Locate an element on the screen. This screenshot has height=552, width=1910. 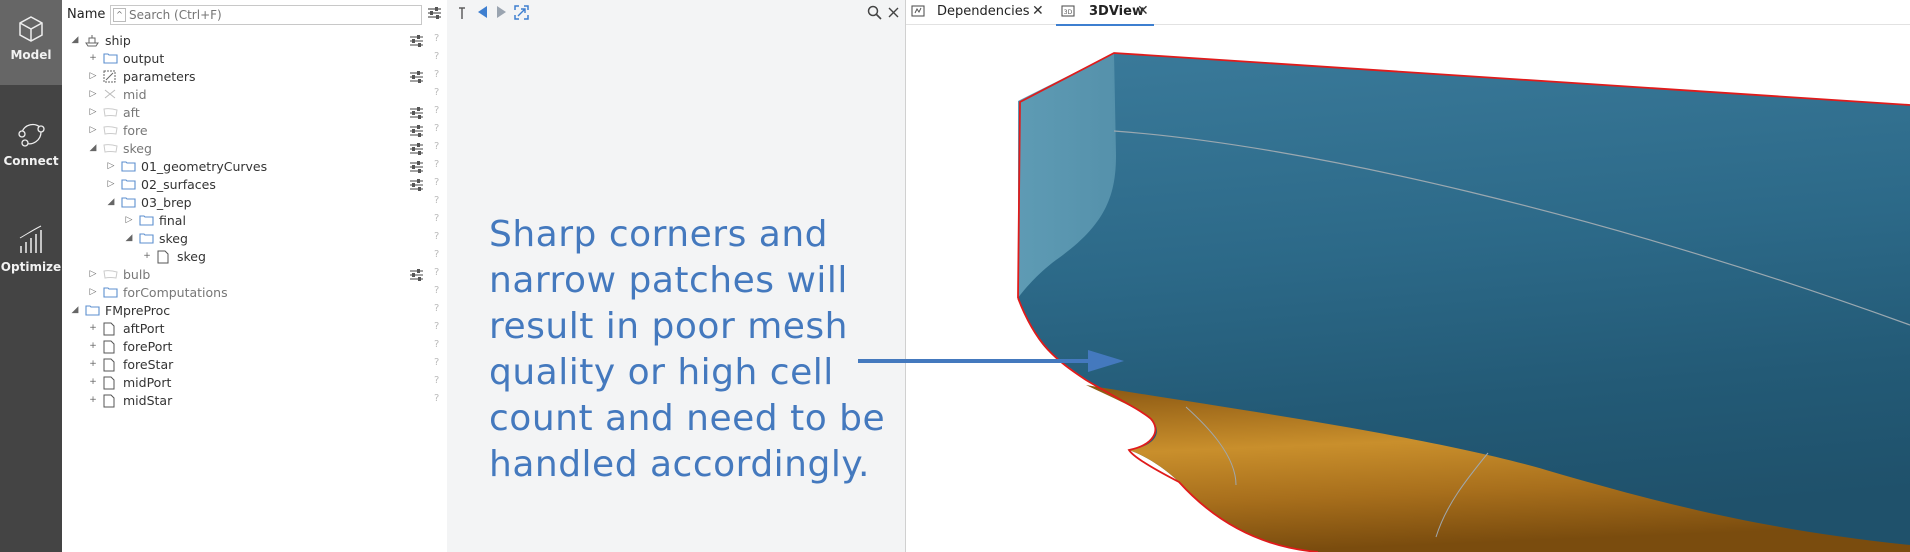
close-icon is located at coordinates (893, 12).